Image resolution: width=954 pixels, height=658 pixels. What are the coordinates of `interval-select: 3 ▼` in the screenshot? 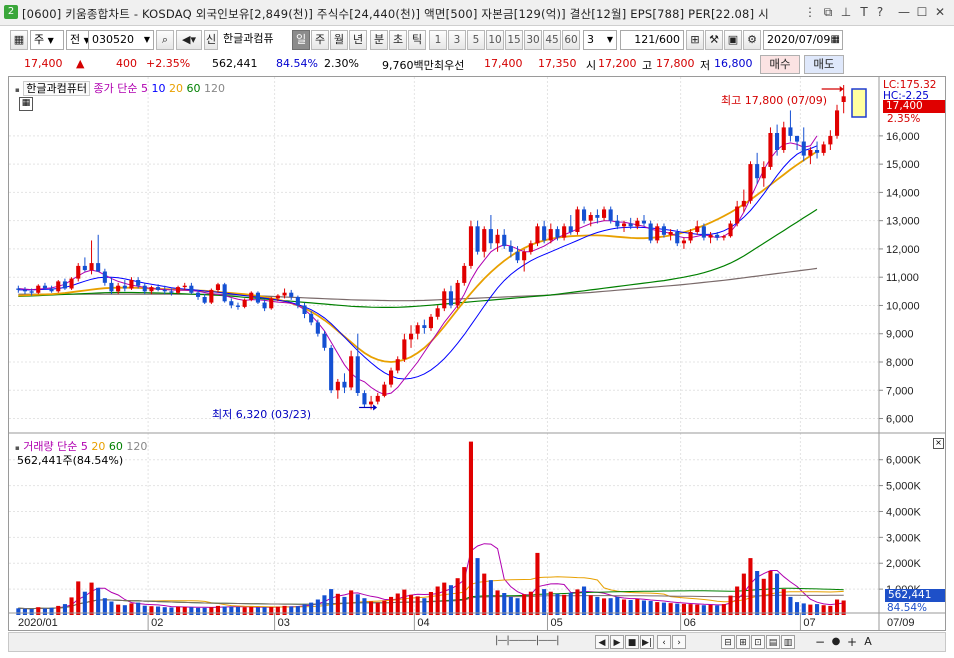 It's located at (600, 40).